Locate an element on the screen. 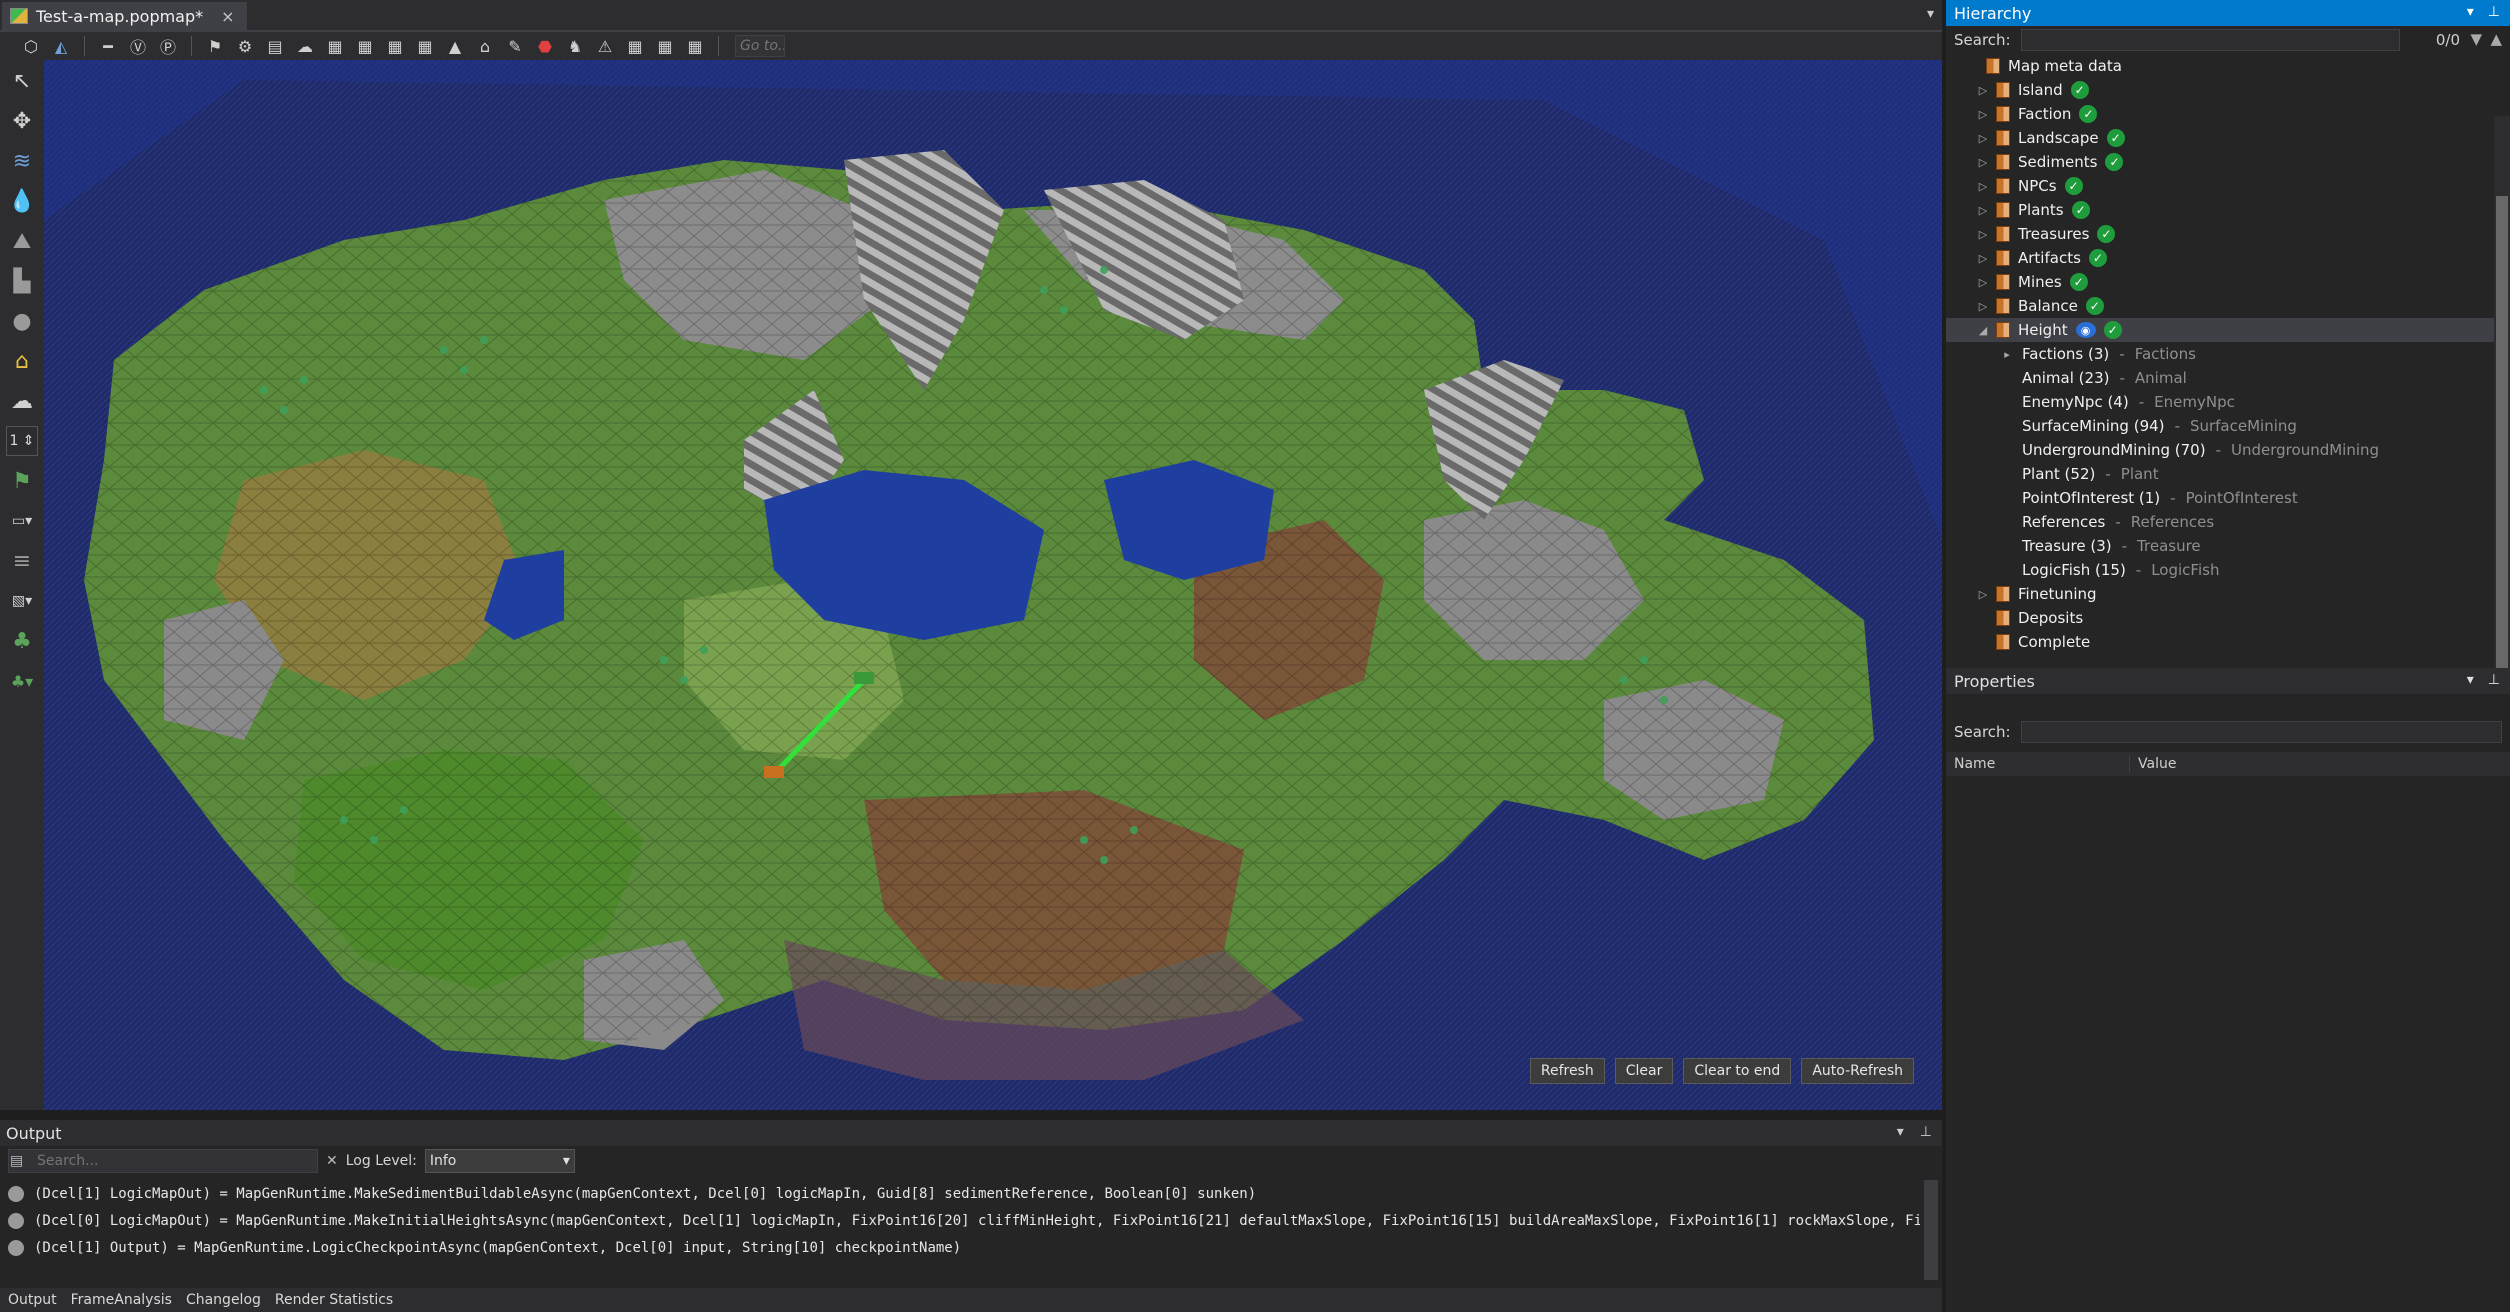 The width and height of the screenshot is (2510, 1312). tree-child-item: Treasure (3) - Treasure is located at coordinates (2228, 546).